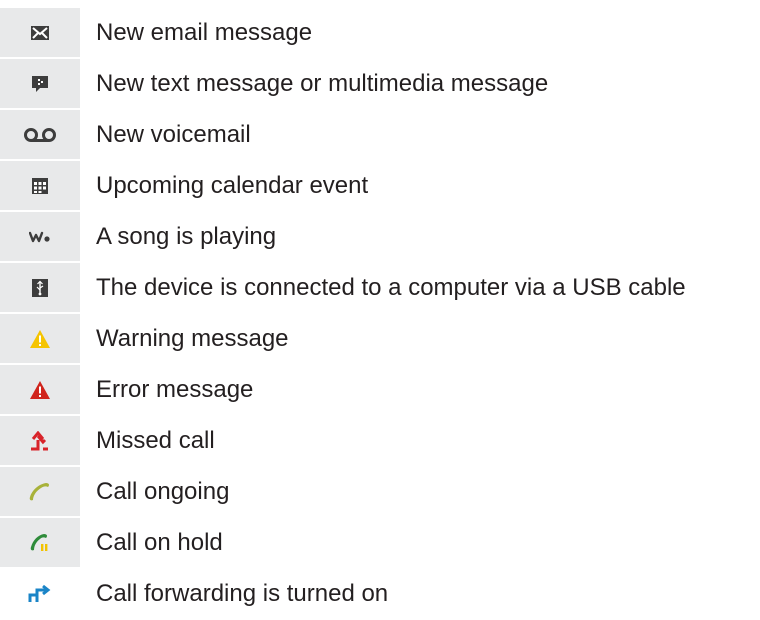 Image resolution: width=760 pixels, height=620 pixels. I want to click on warning-icon, so click(40, 338).